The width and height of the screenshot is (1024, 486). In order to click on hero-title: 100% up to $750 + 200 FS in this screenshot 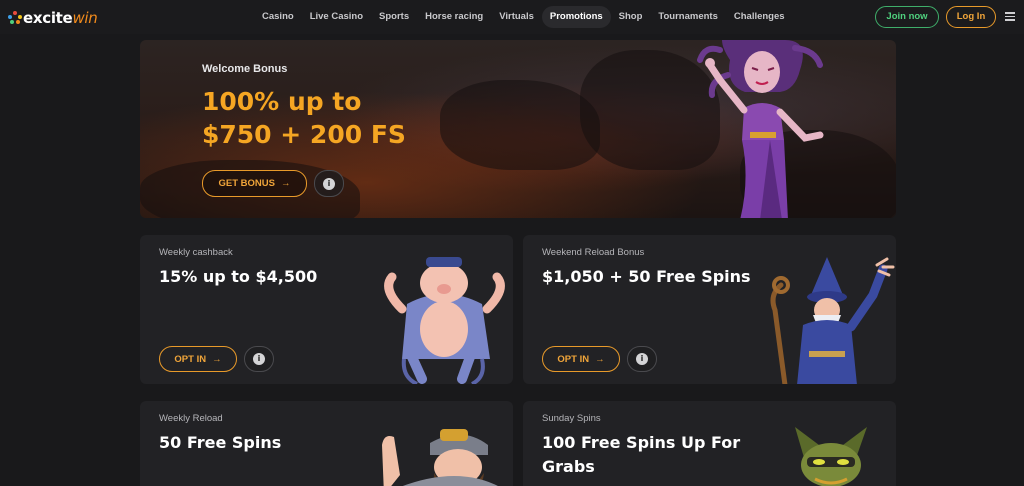, I will do `click(332, 118)`.